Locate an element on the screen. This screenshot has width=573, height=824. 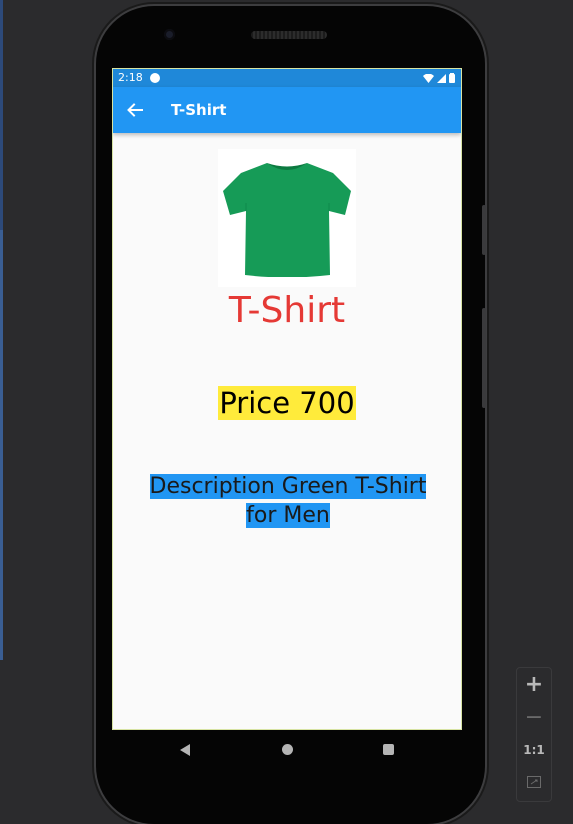
status-bar: 2:18 is located at coordinates (287, 78).